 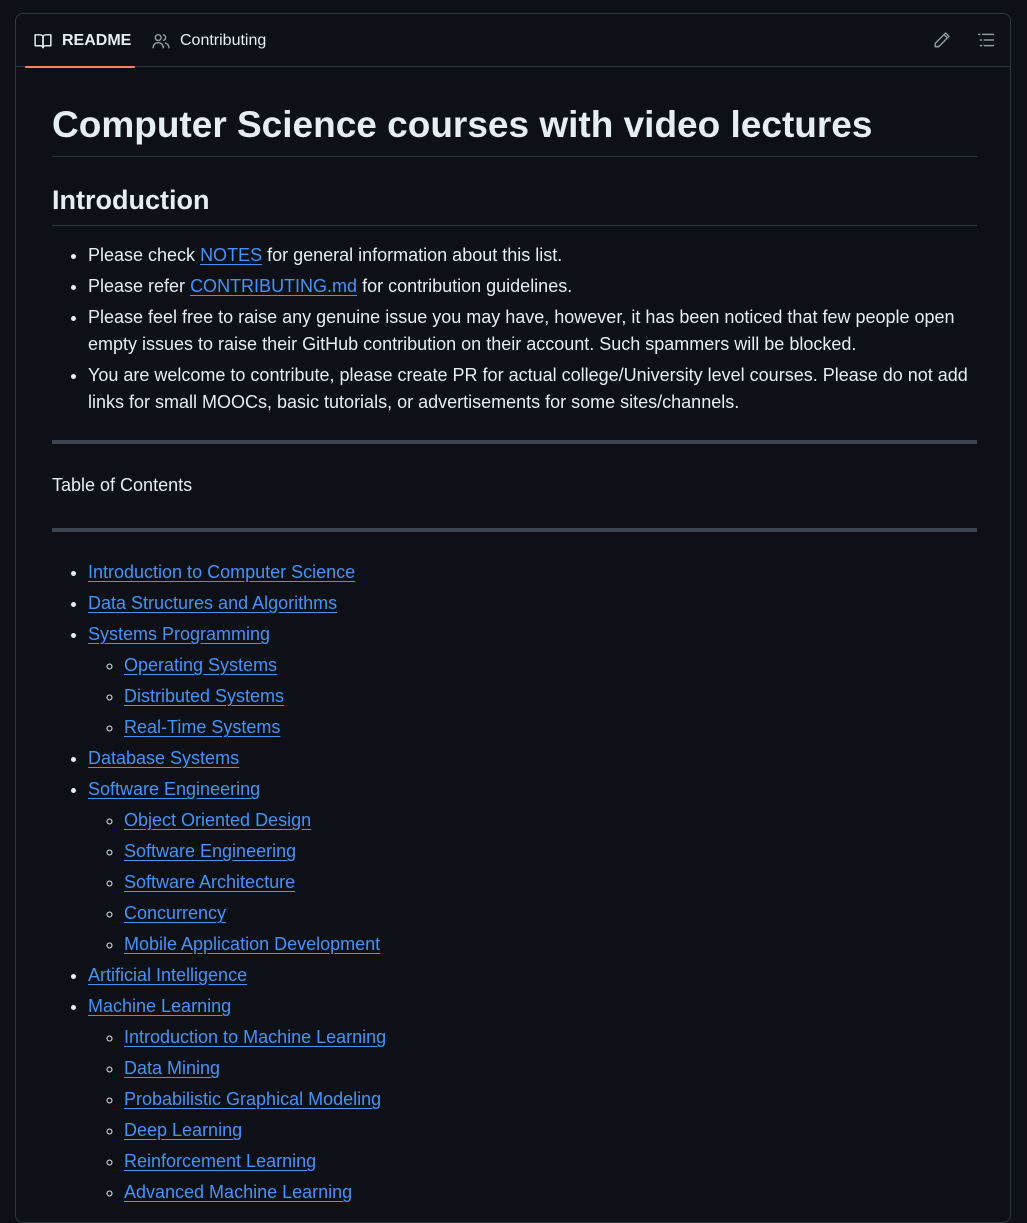 I want to click on toc-subitem-concurrency: Concurrency, so click(x=550, y=913).